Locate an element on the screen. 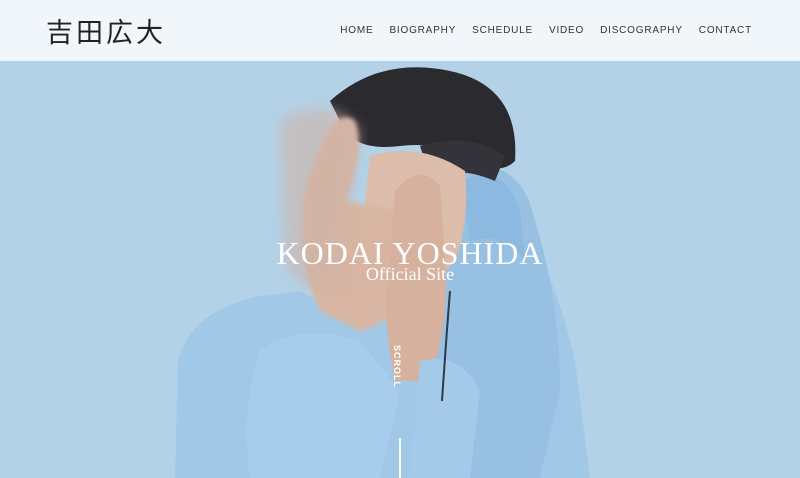 Image resolution: width=800 pixels, height=478 pixels. site-logo: 吉田広大 is located at coordinates (106, 30).